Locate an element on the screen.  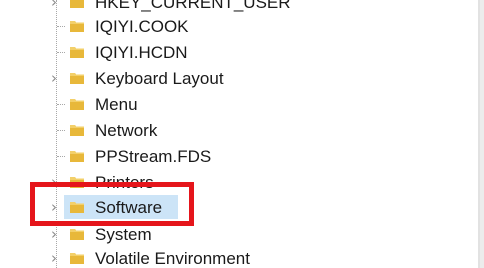
tree-item-label: Software is located at coordinates (129, 207).